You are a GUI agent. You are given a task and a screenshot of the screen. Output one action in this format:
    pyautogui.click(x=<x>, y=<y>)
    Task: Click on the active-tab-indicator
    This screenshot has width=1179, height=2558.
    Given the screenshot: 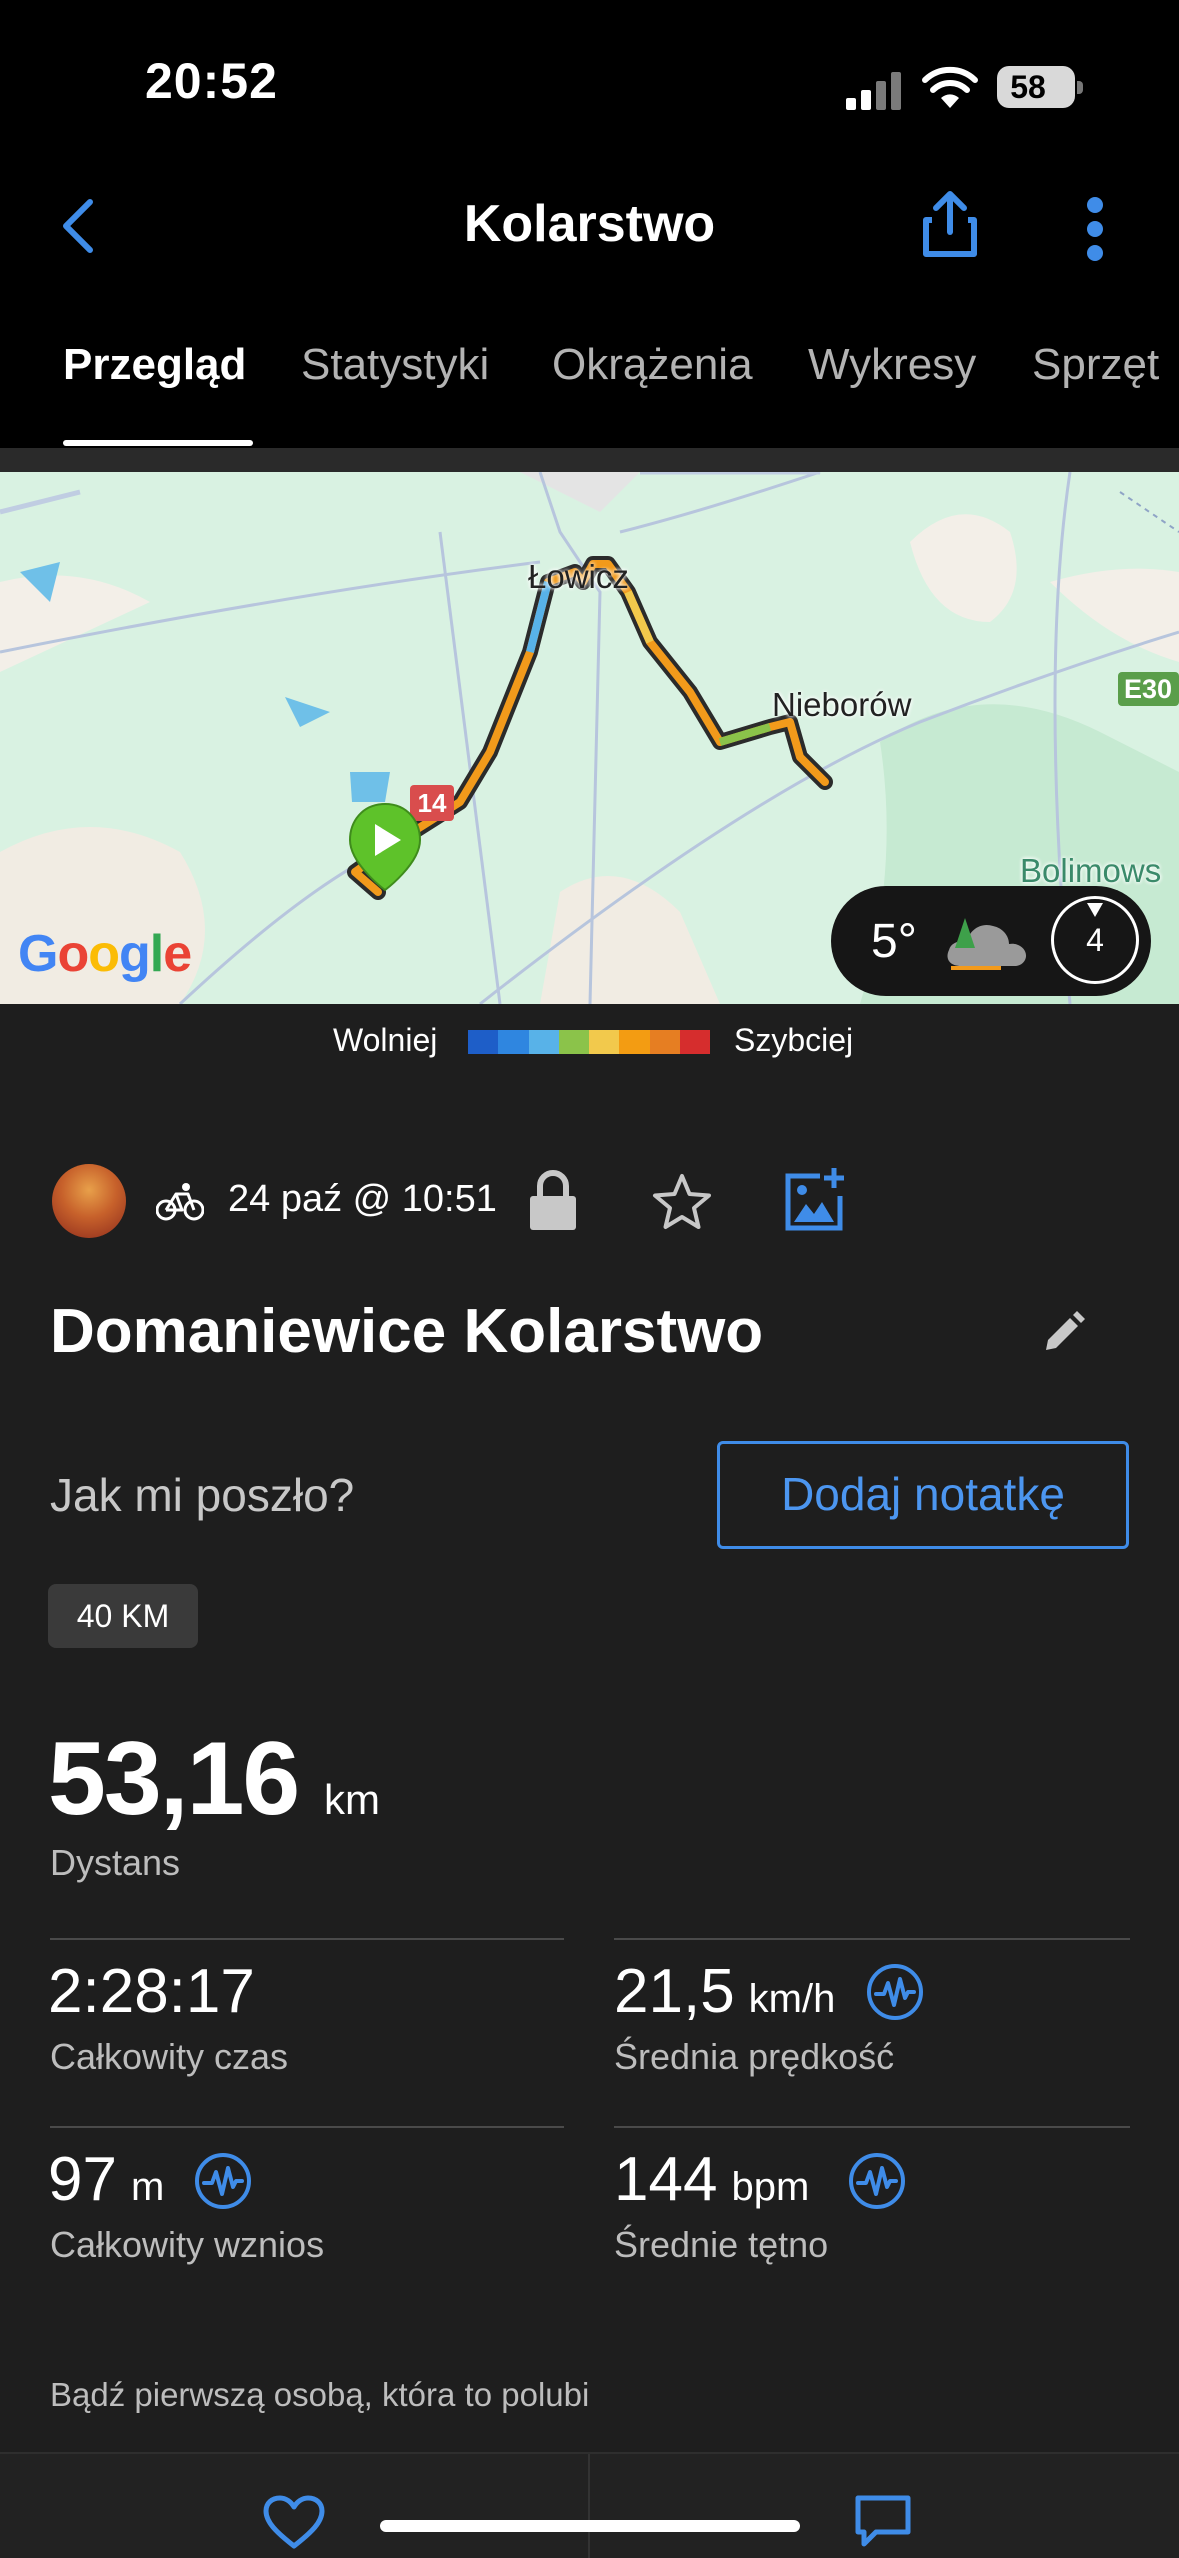 What is the action you would take?
    pyautogui.click(x=158, y=443)
    